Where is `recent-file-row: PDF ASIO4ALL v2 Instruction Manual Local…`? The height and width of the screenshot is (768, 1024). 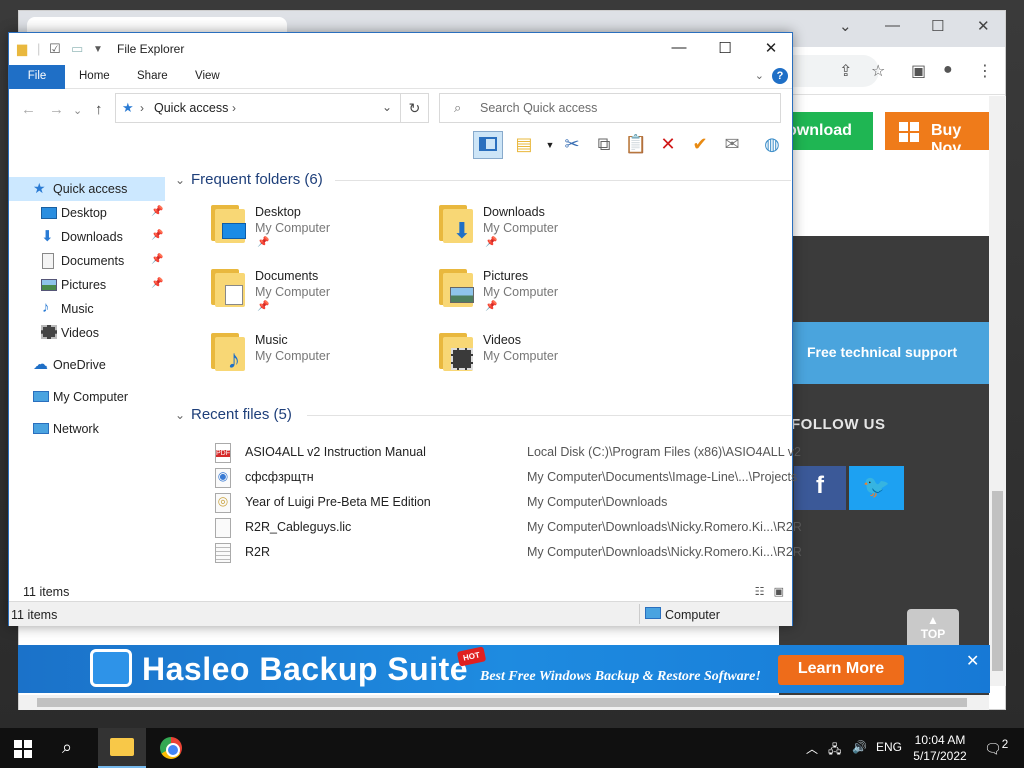 recent-file-row: PDF ASIO4ALL v2 Instruction Manual Local… is located at coordinates (508, 453).